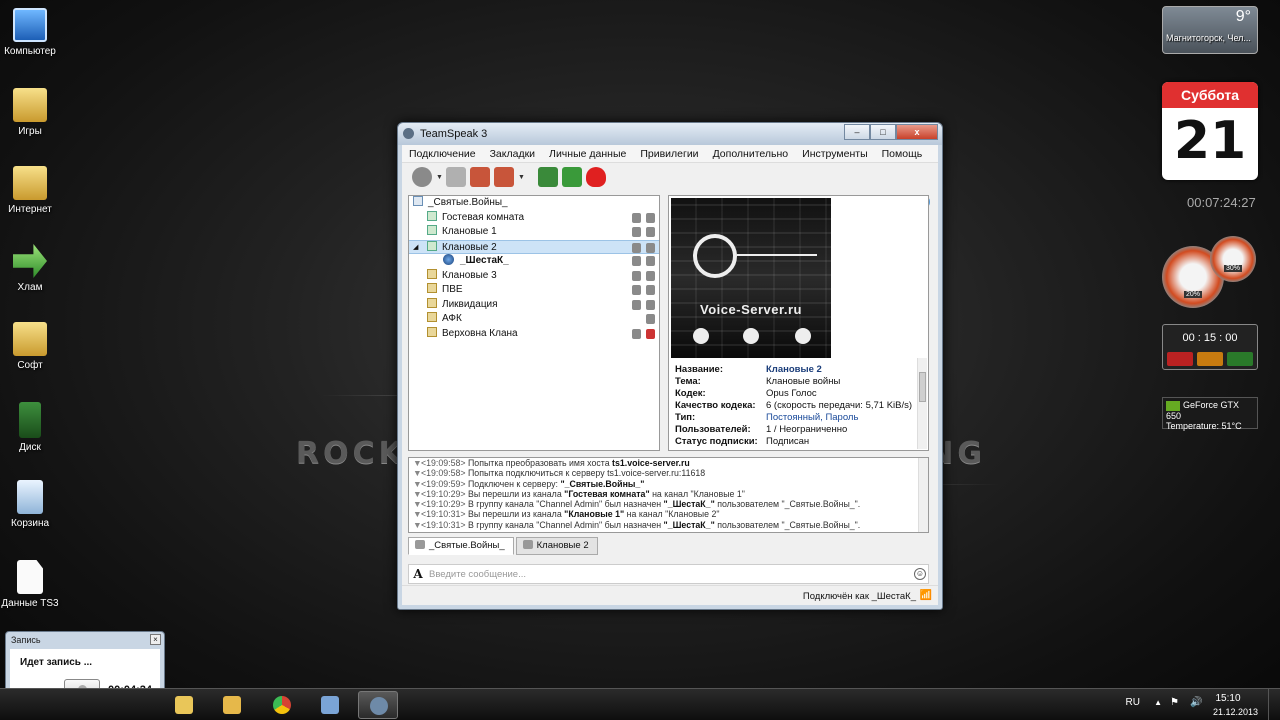 The image size is (1280, 720). I want to click on timer-stop-button, so click(1180, 359).